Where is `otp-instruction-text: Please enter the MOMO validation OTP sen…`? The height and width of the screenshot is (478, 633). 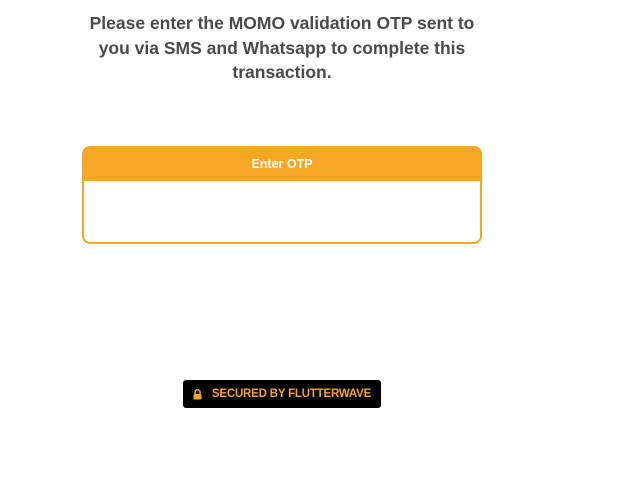
otp-instruction-text: Please enter the MOMO validation OTP sen… is located at coordinates (282, 47).